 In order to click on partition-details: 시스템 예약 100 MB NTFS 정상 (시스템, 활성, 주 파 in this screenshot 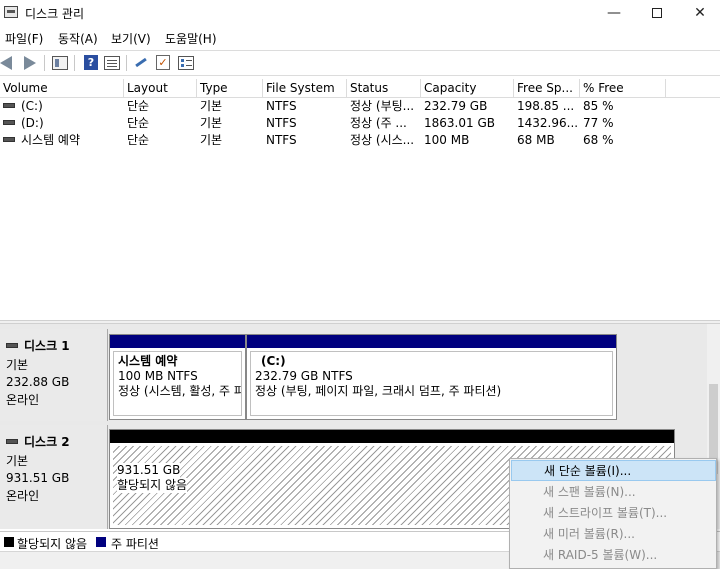, I will do `click(177, 383)`.